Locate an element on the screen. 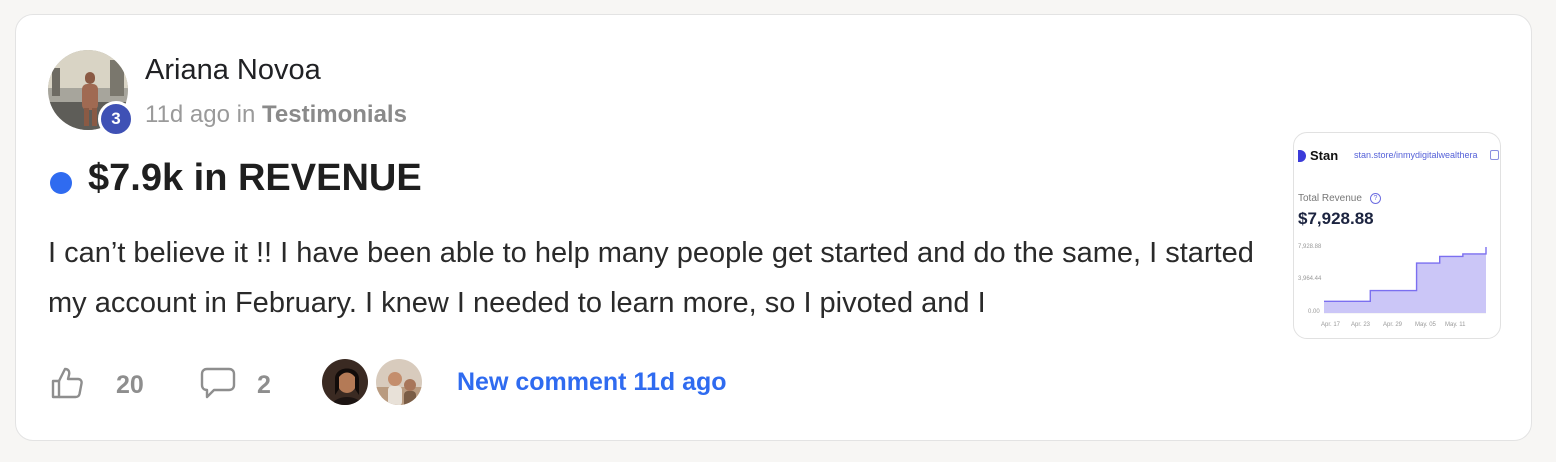 The height and width of the screenshot is (462, 1556). like-button: 20 is located at coordinates (96, 385).